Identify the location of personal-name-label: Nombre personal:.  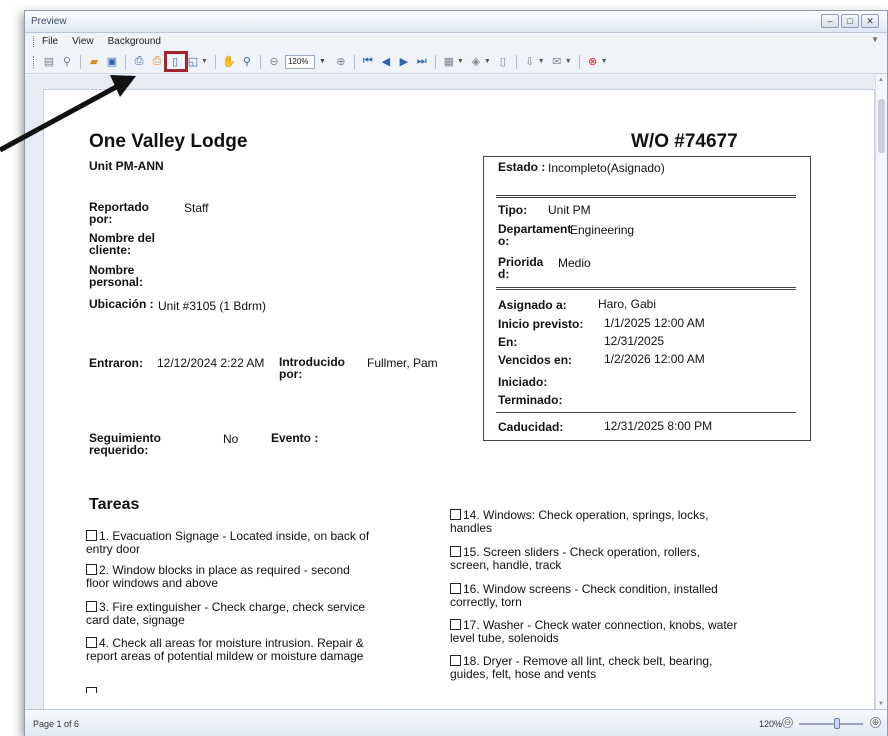
(116, 276).